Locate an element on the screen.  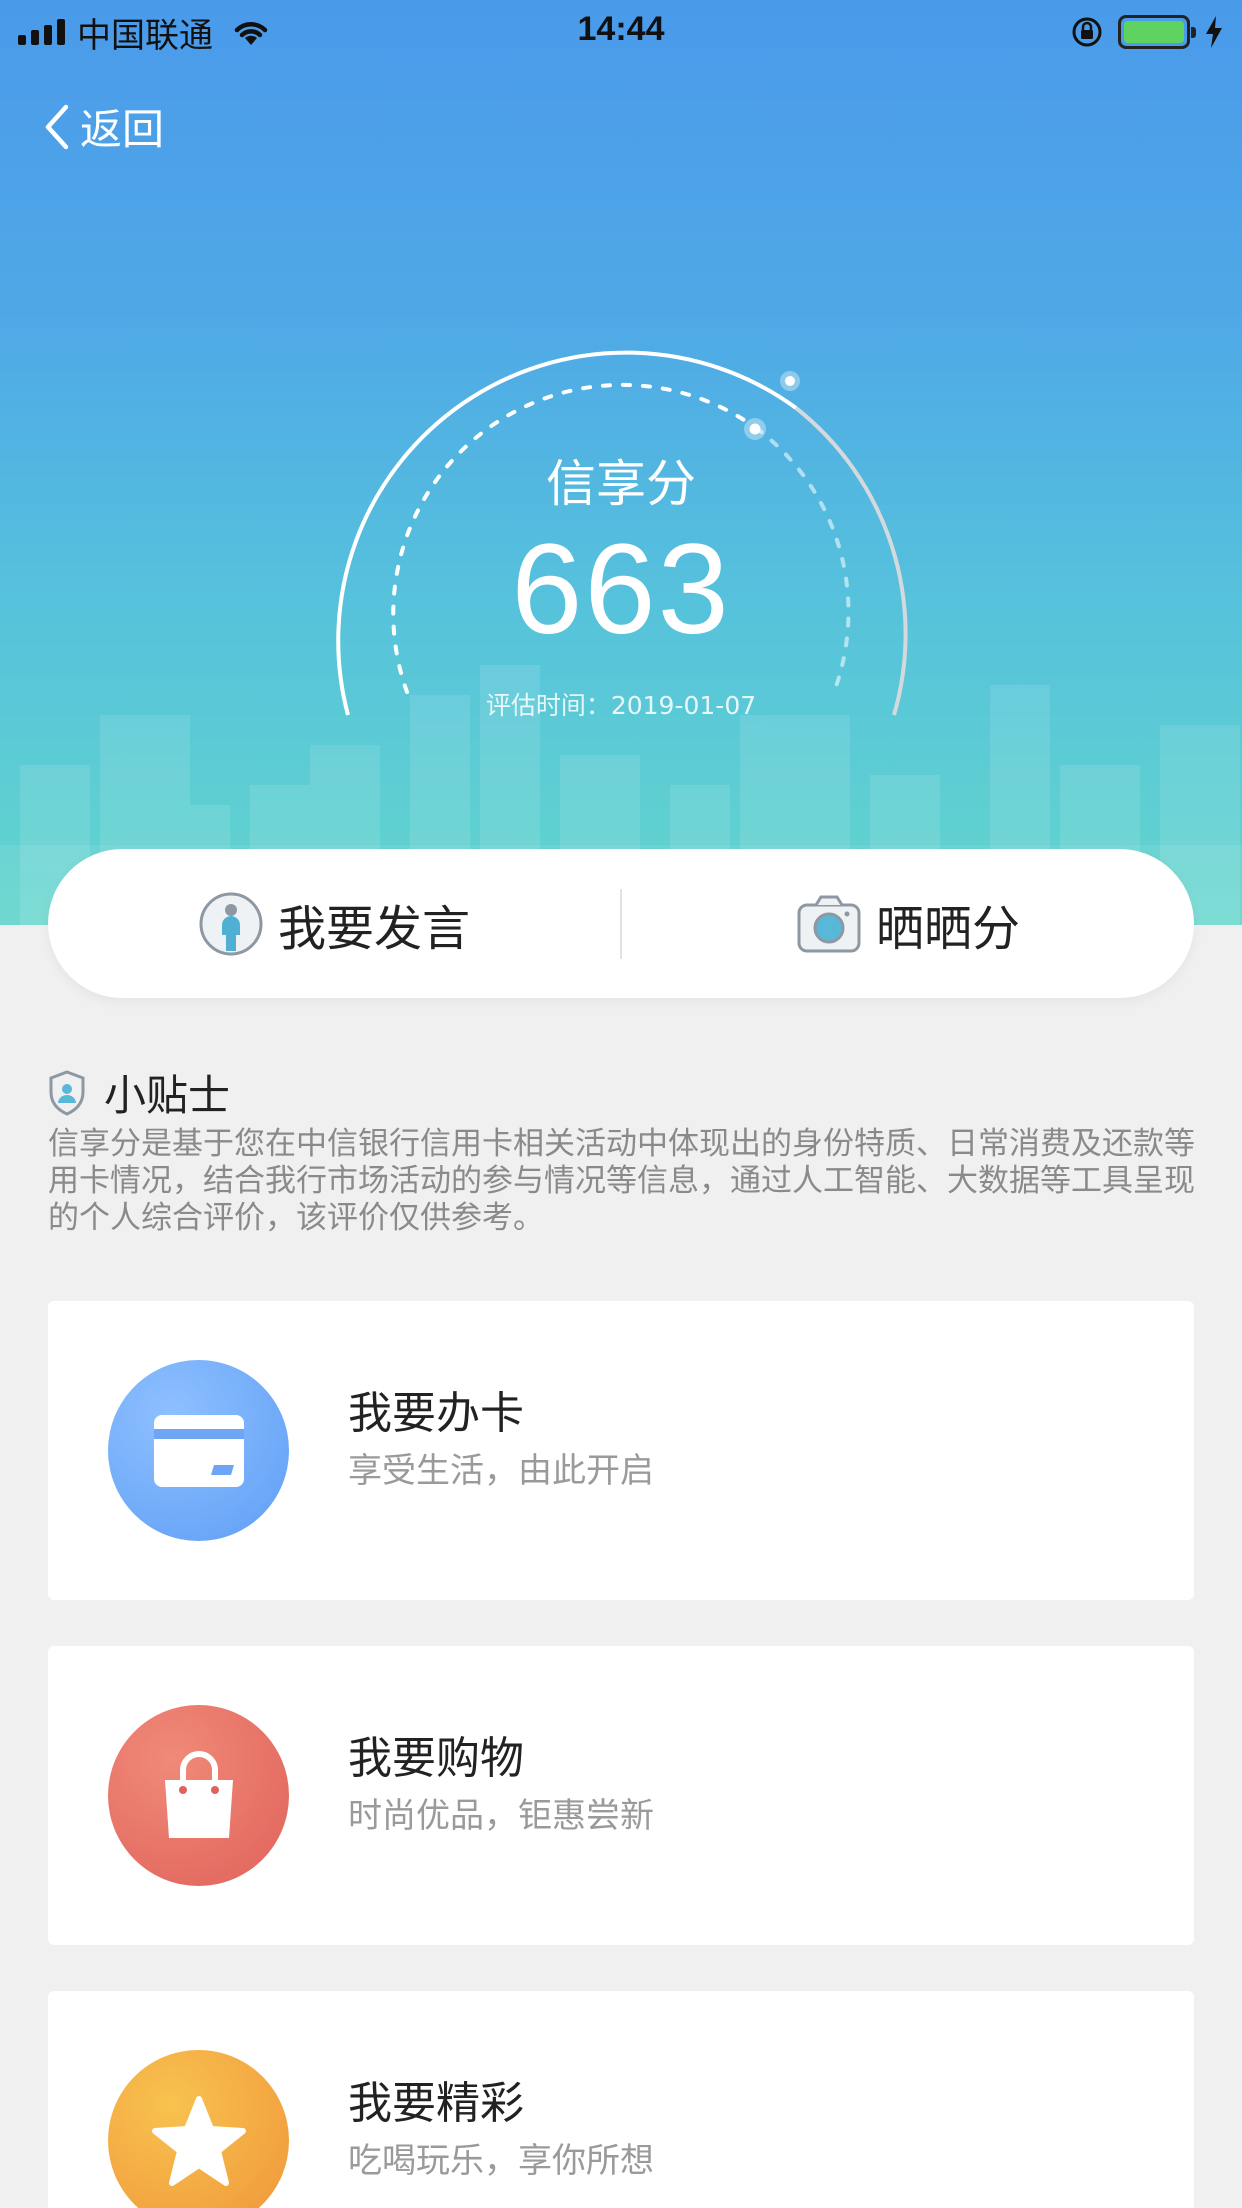
camera-icon is located at coordinates (829, 923).